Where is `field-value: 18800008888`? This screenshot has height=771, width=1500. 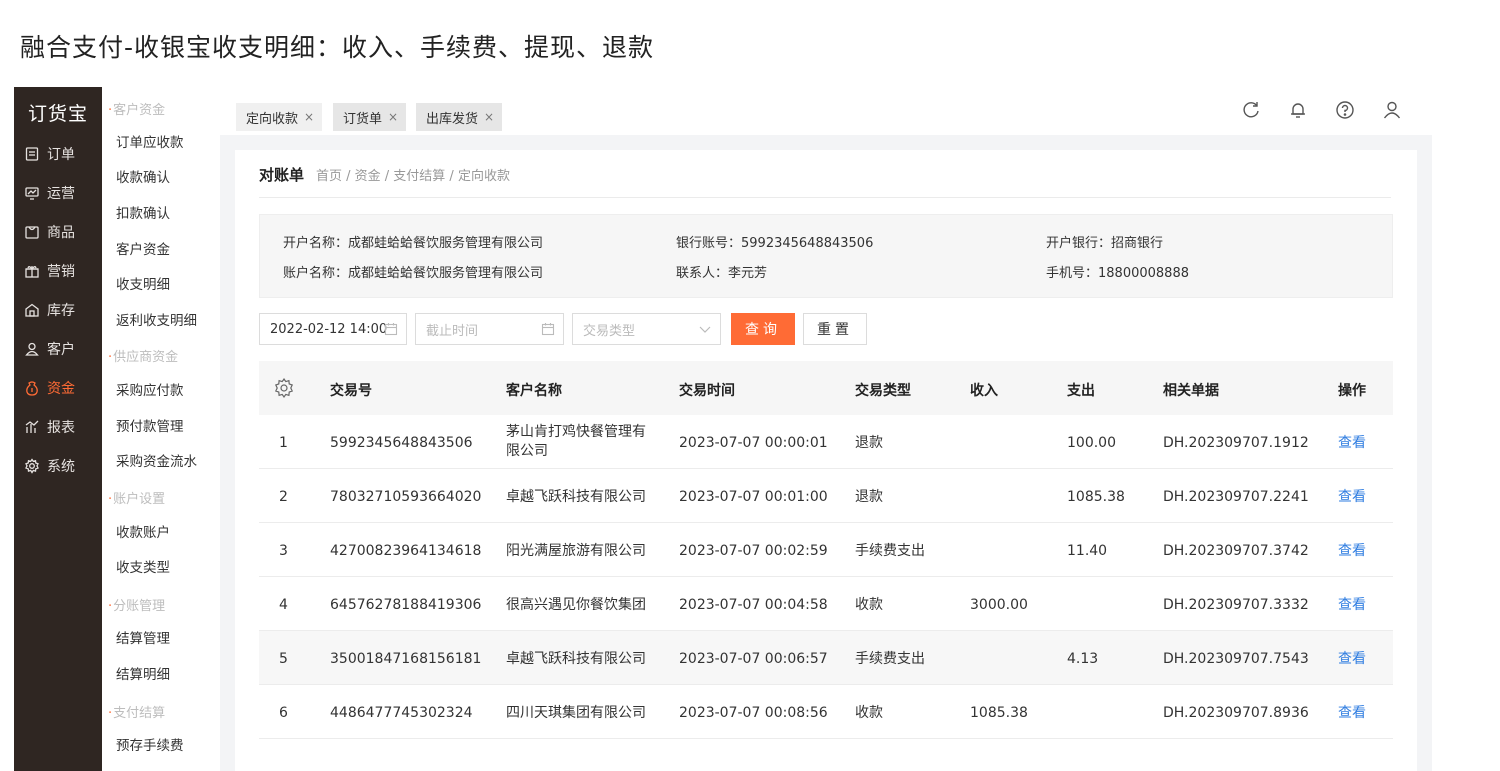 field-value: 18800008888 is located at coordinates (1143, 273).